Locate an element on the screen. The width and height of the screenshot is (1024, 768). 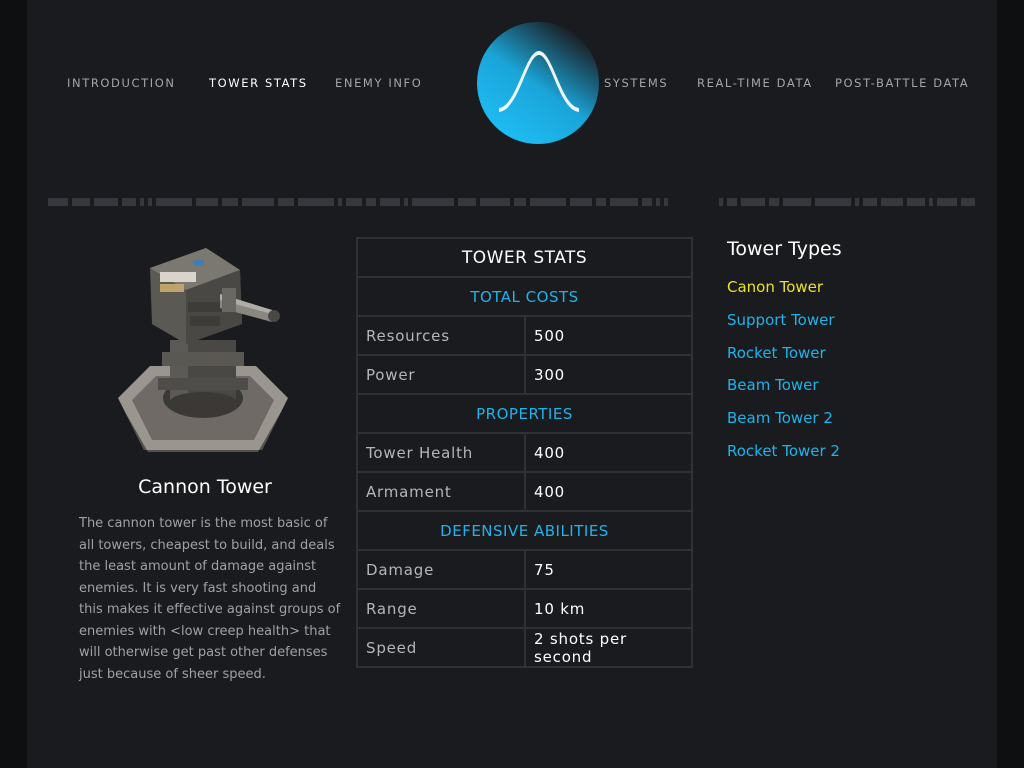
bell-curve-logo-icon is located at coordinates (538, 83).